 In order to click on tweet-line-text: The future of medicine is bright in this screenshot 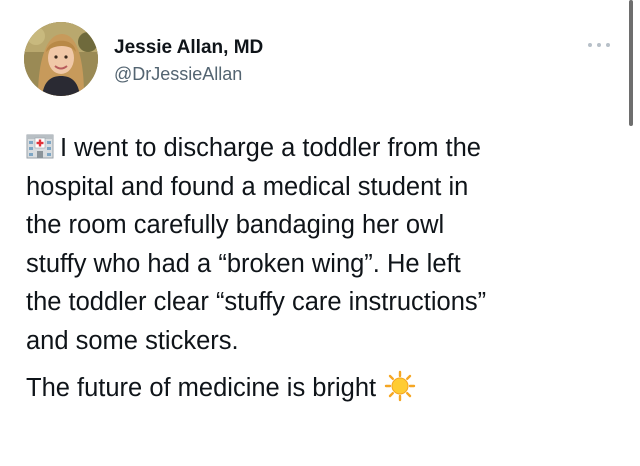, I will do `click(201, 388)`.